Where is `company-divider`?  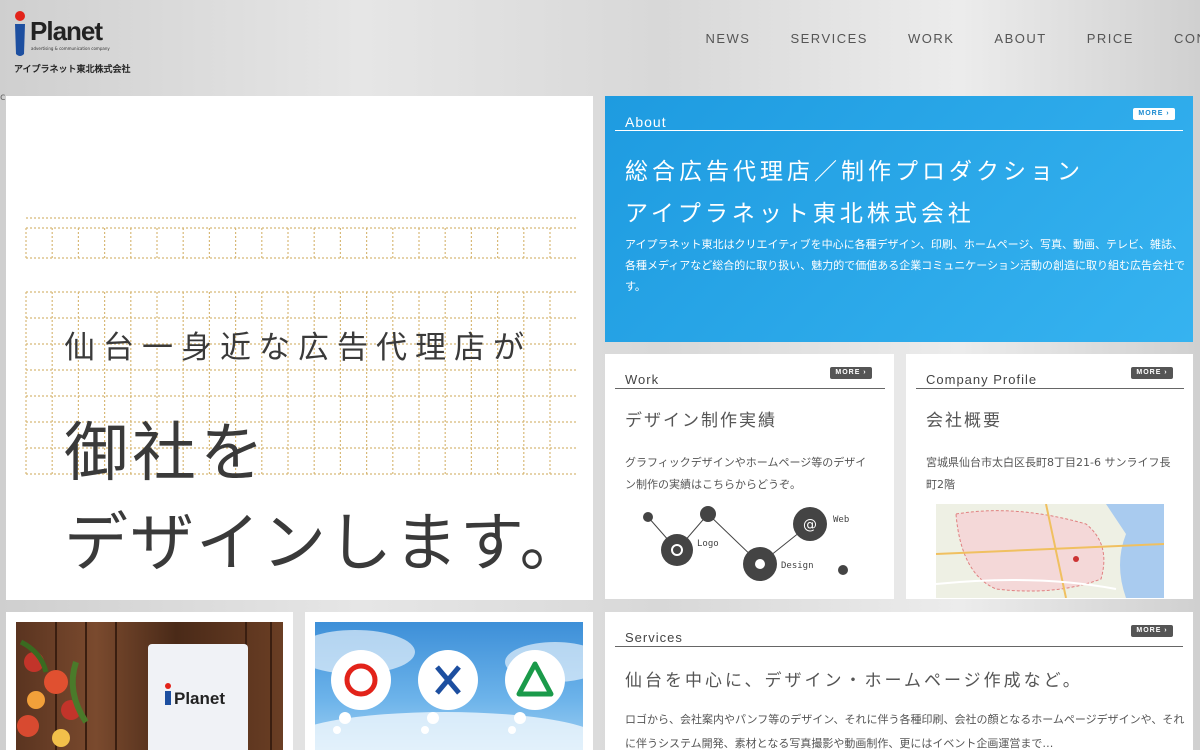 company-divider is located at coordinates (1050, 388).